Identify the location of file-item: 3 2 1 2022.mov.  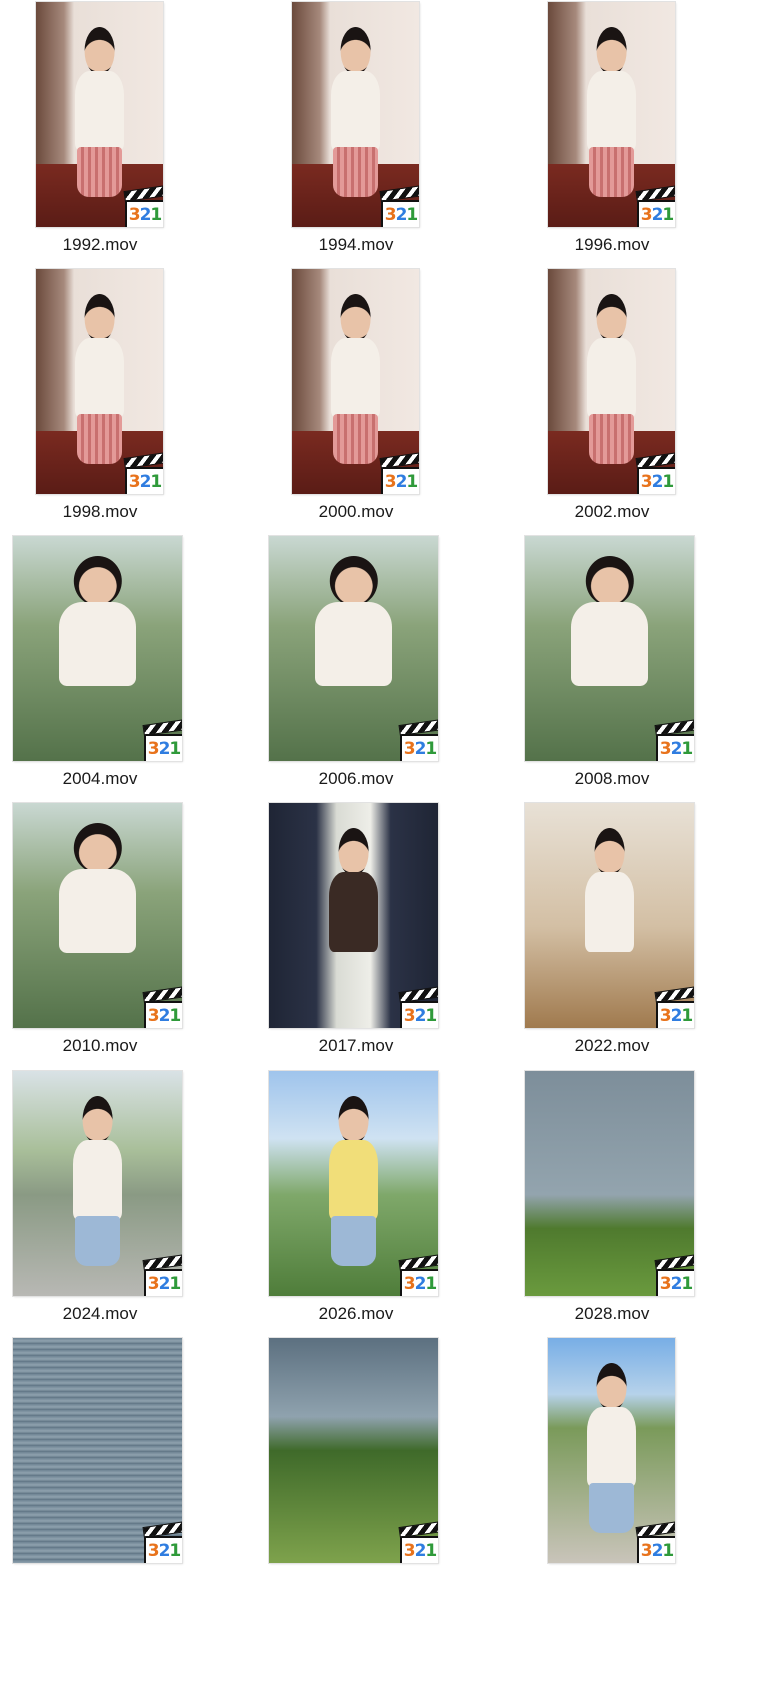
(640, 948).